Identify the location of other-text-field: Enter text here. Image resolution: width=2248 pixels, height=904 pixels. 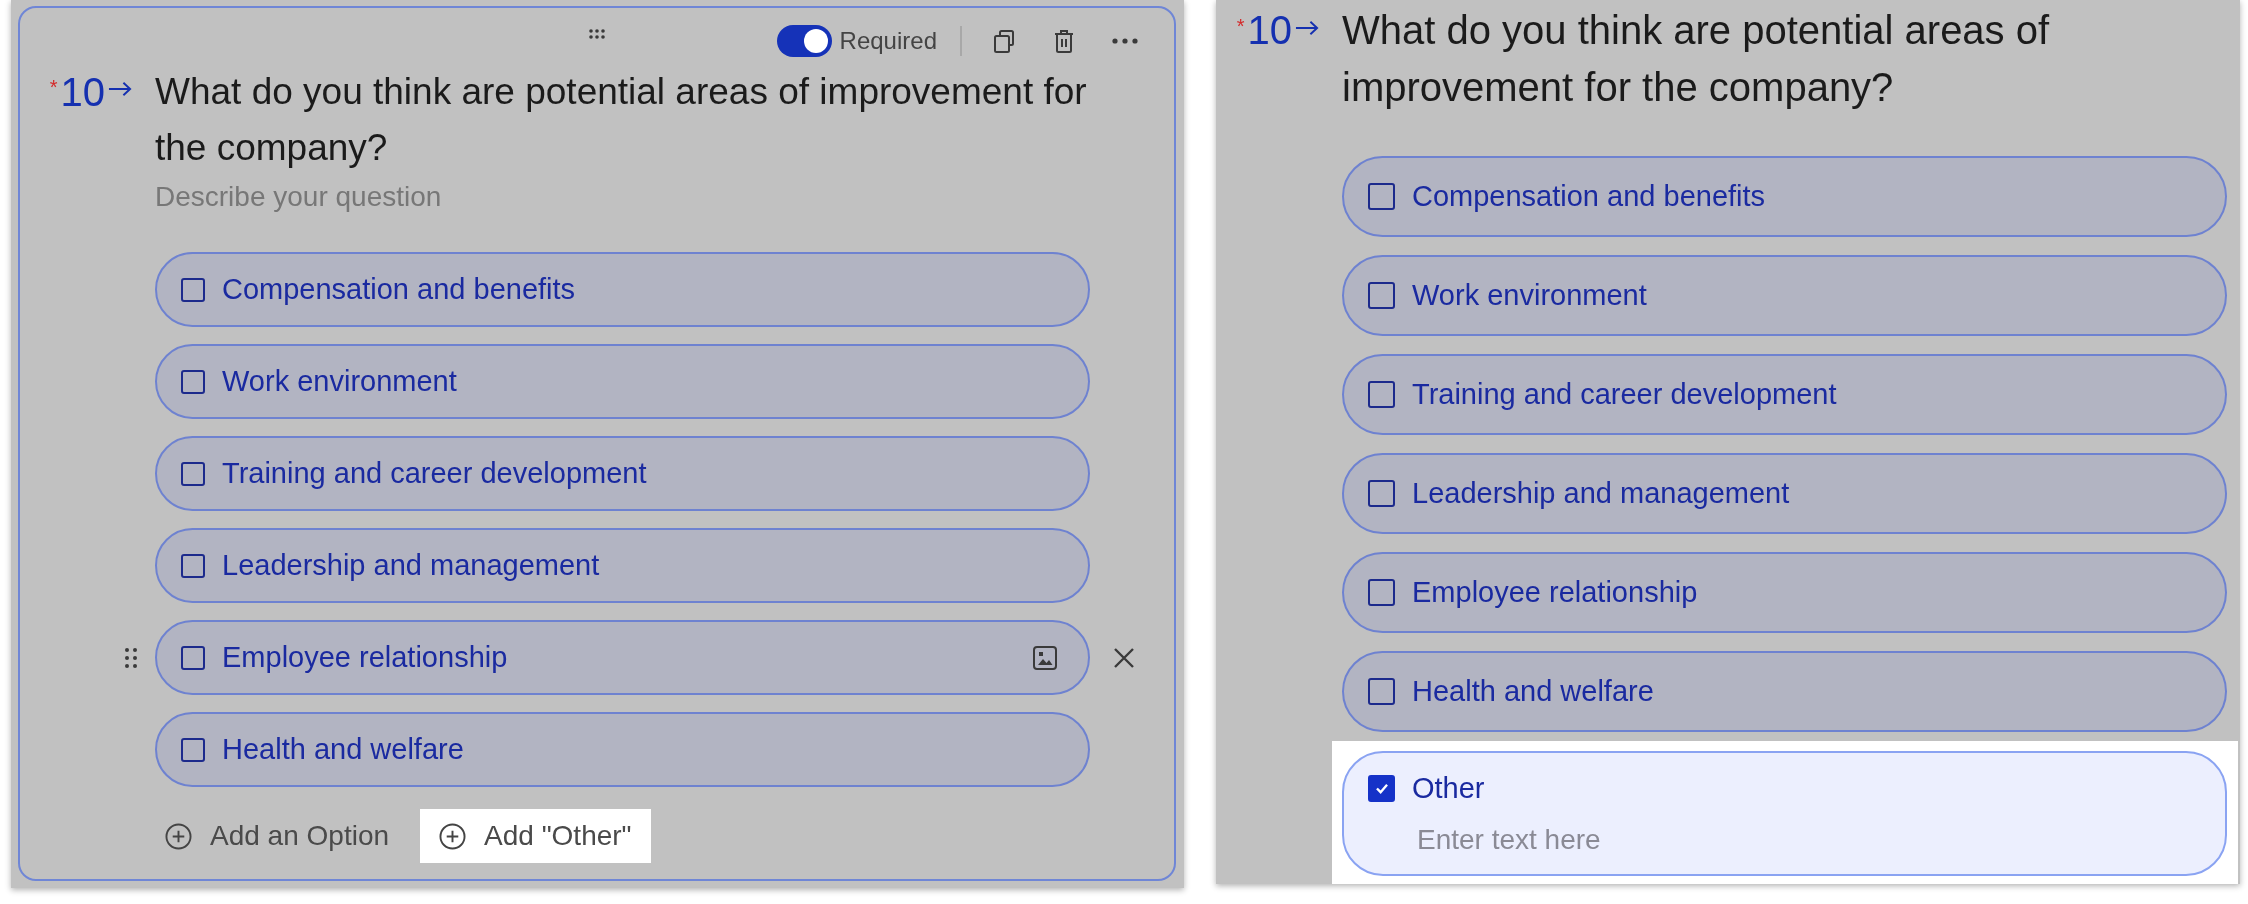
(1763, 840).